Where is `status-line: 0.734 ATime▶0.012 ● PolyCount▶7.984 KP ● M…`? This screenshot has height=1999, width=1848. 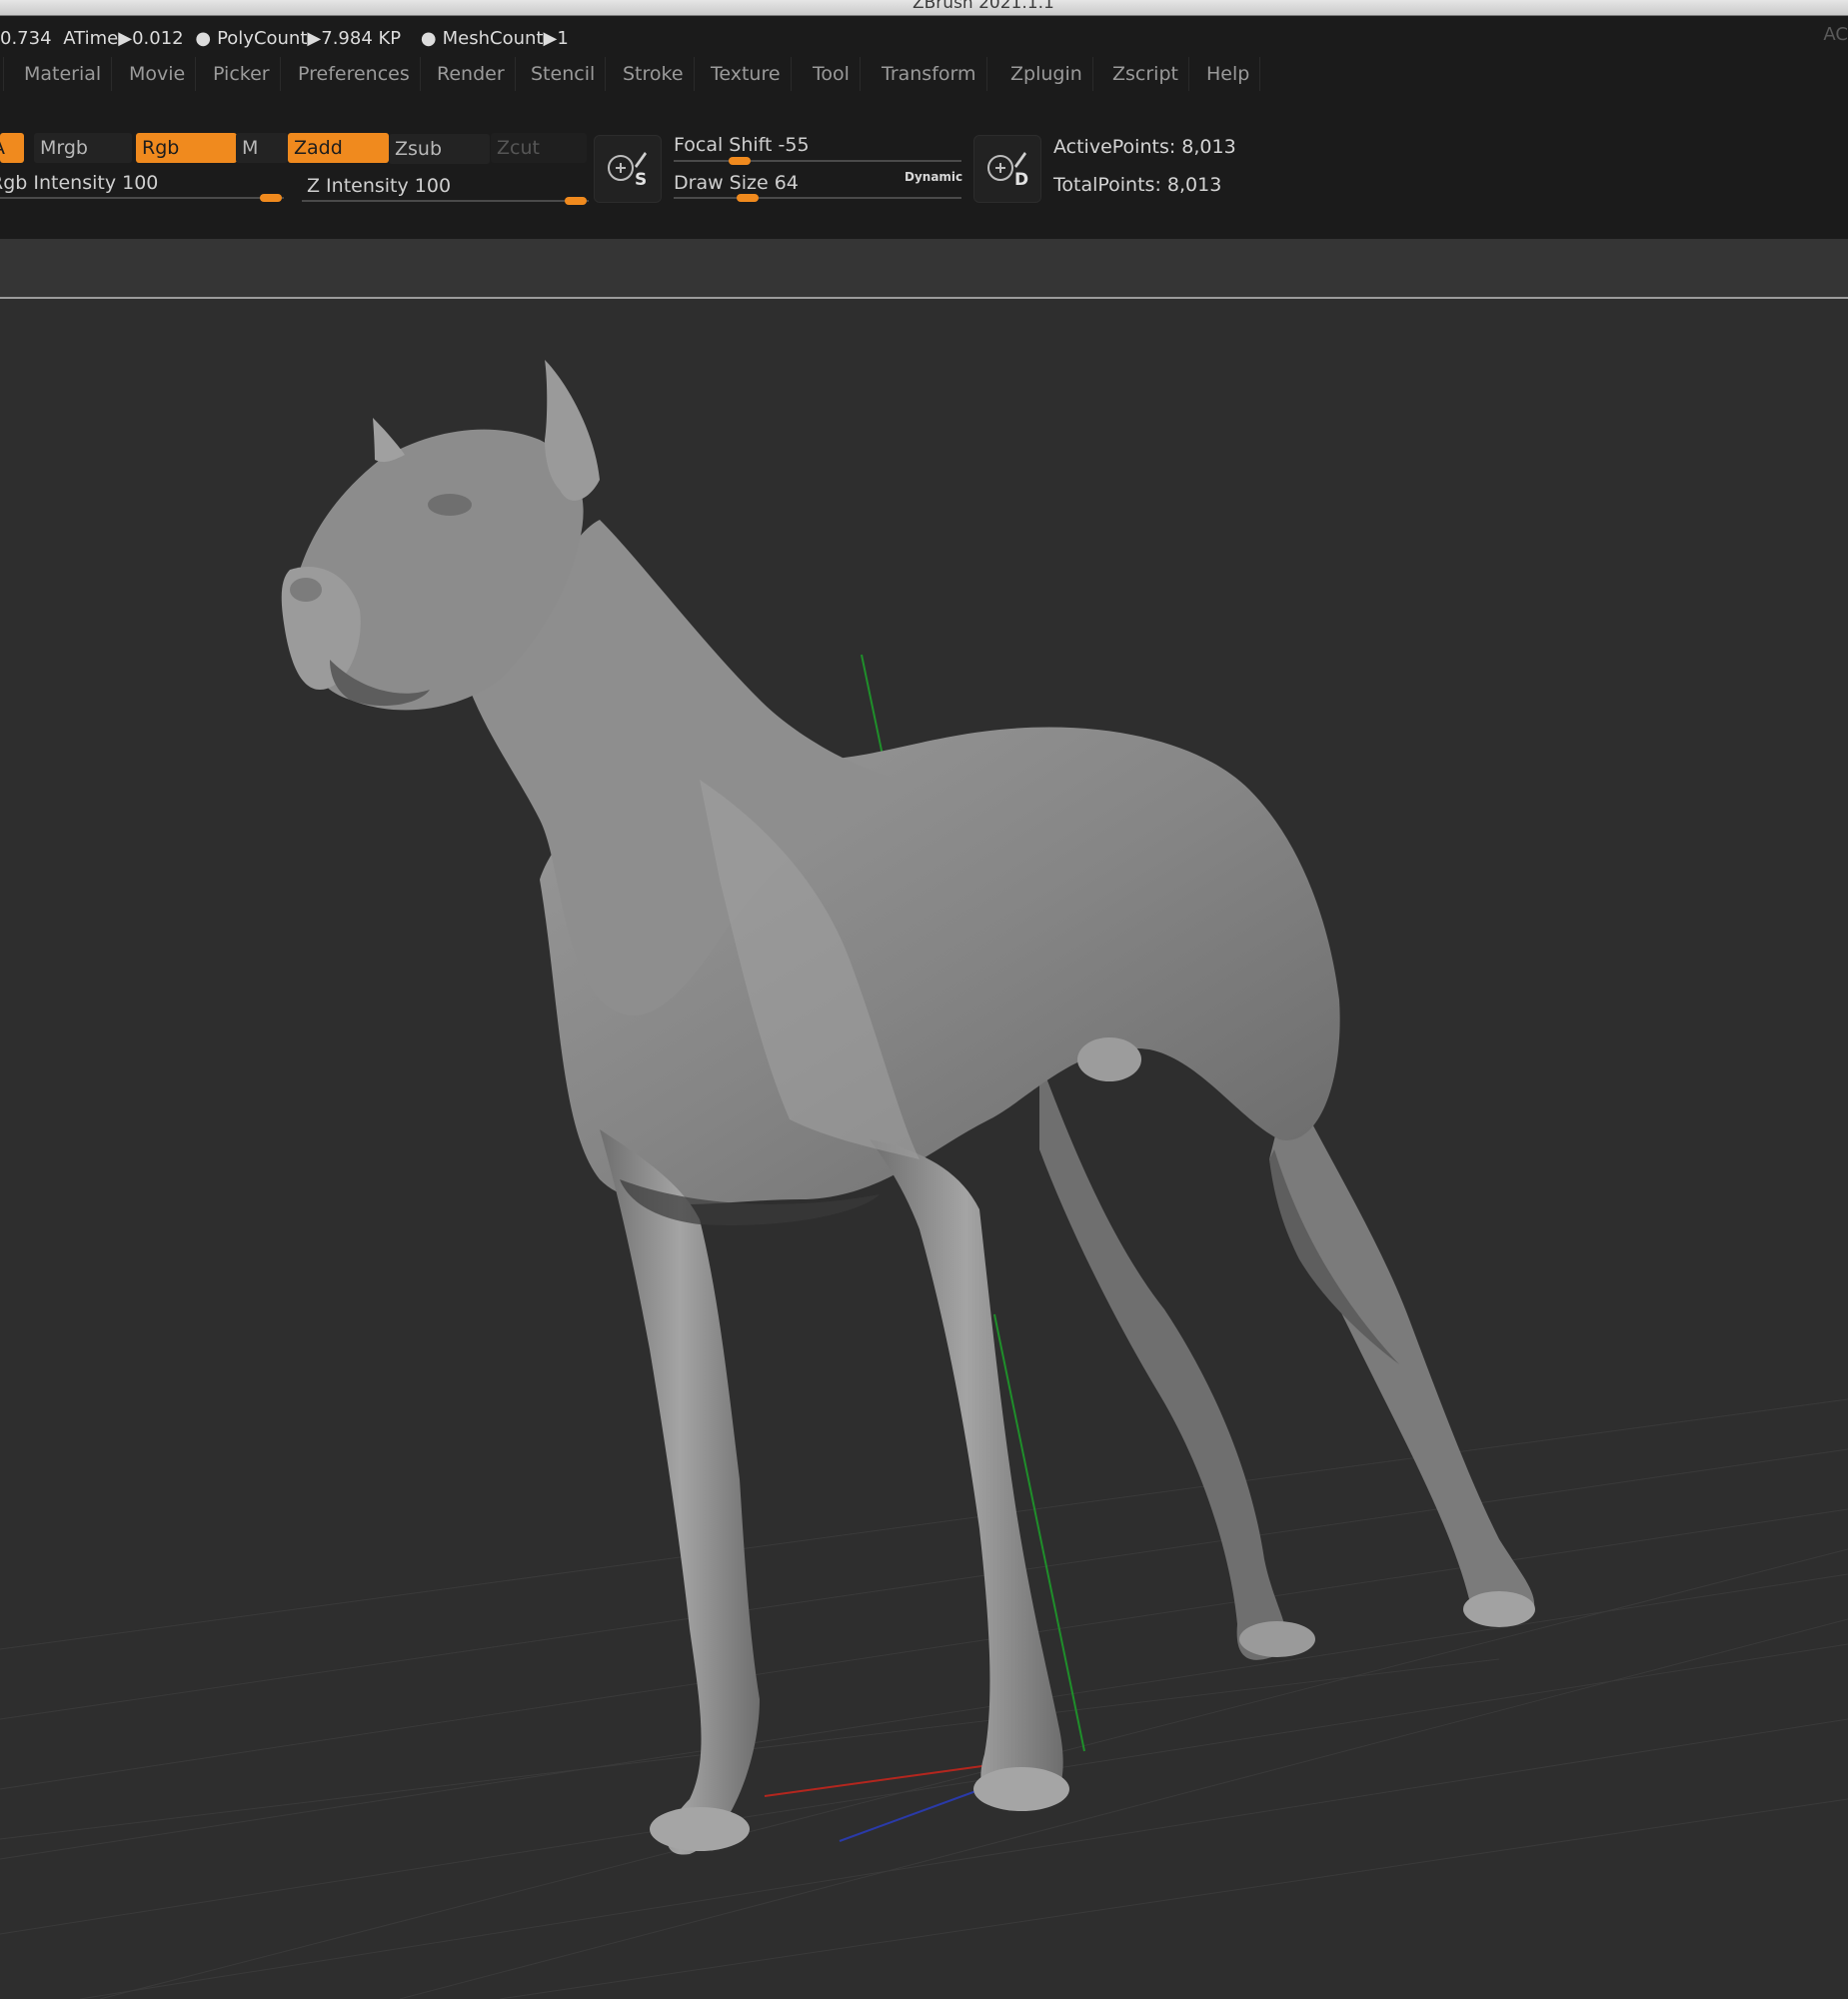 status-line: 0.734 ATime▶0.012 ● PolyCount▶7.984 KP ● M… is located at coordinates (285, 39).